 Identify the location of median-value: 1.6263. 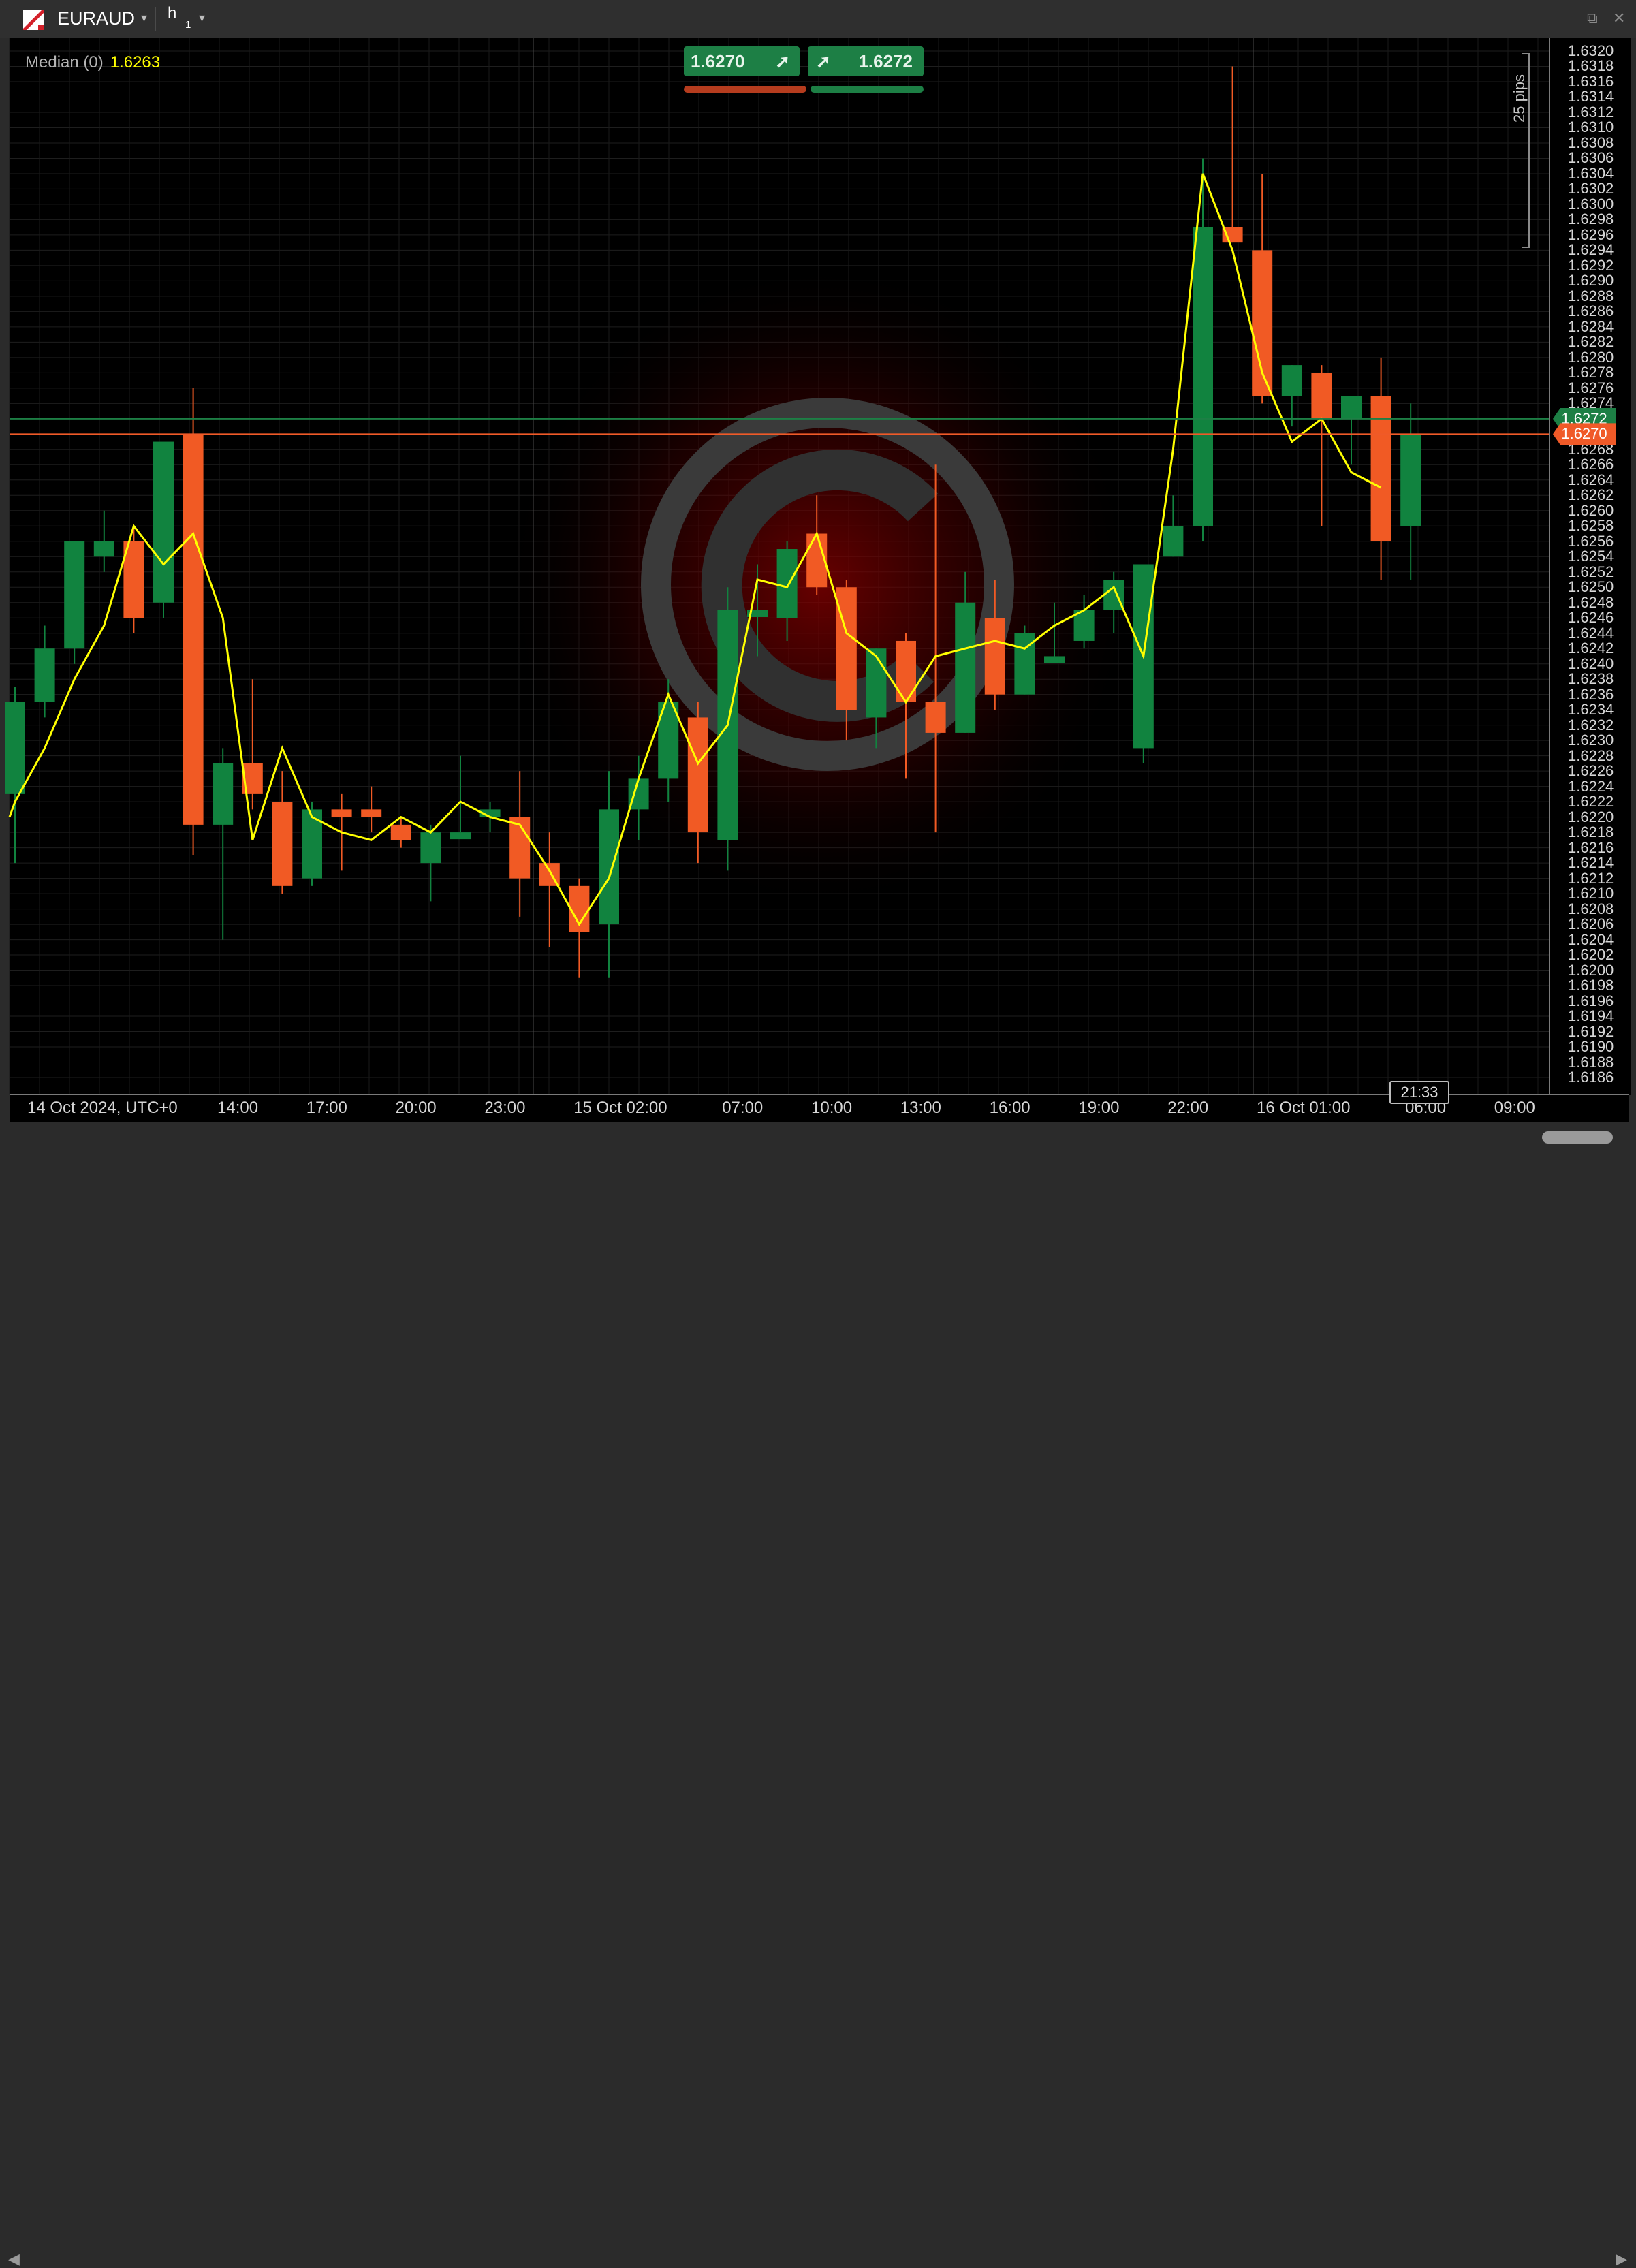
(135, 62).